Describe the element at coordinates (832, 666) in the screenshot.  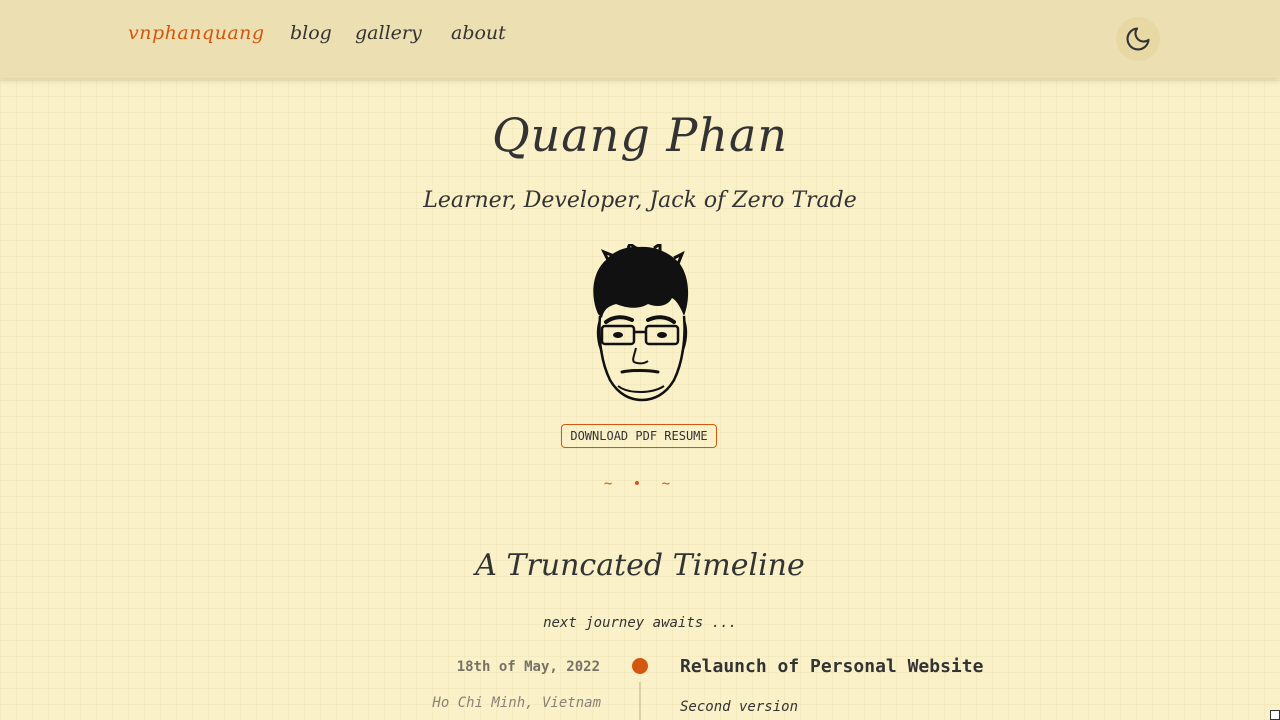
I see `timeline-entry-title: Relaunch of Personal Website` at that location.